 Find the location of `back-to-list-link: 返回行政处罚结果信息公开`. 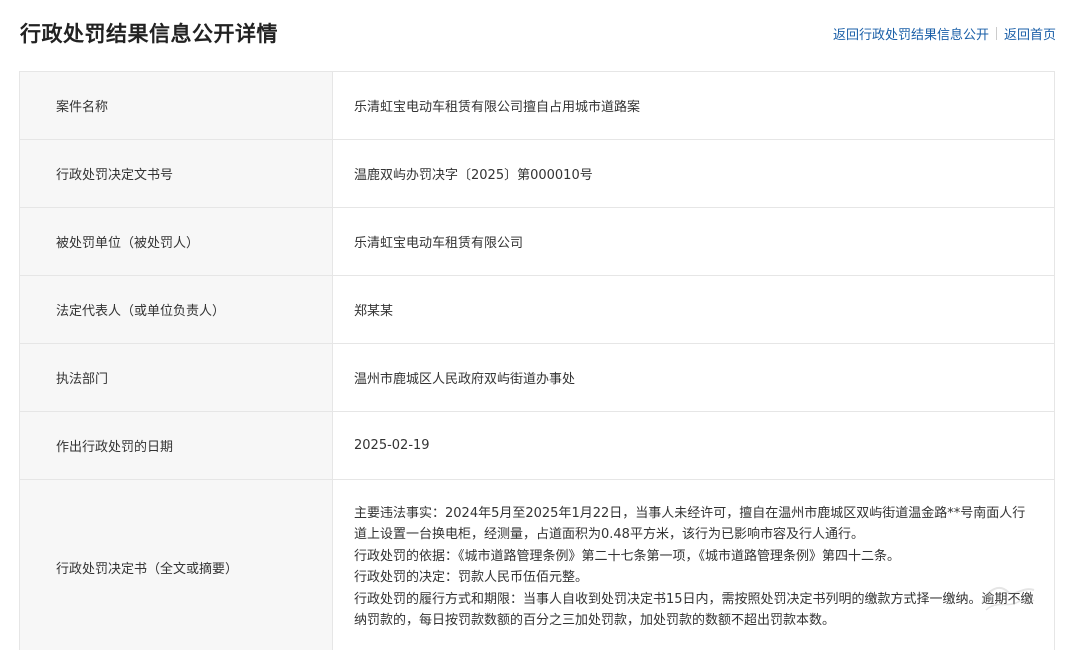

back-to-list-link: 返回行政处罚结果信息公开 is located at coordinates (911, 33).